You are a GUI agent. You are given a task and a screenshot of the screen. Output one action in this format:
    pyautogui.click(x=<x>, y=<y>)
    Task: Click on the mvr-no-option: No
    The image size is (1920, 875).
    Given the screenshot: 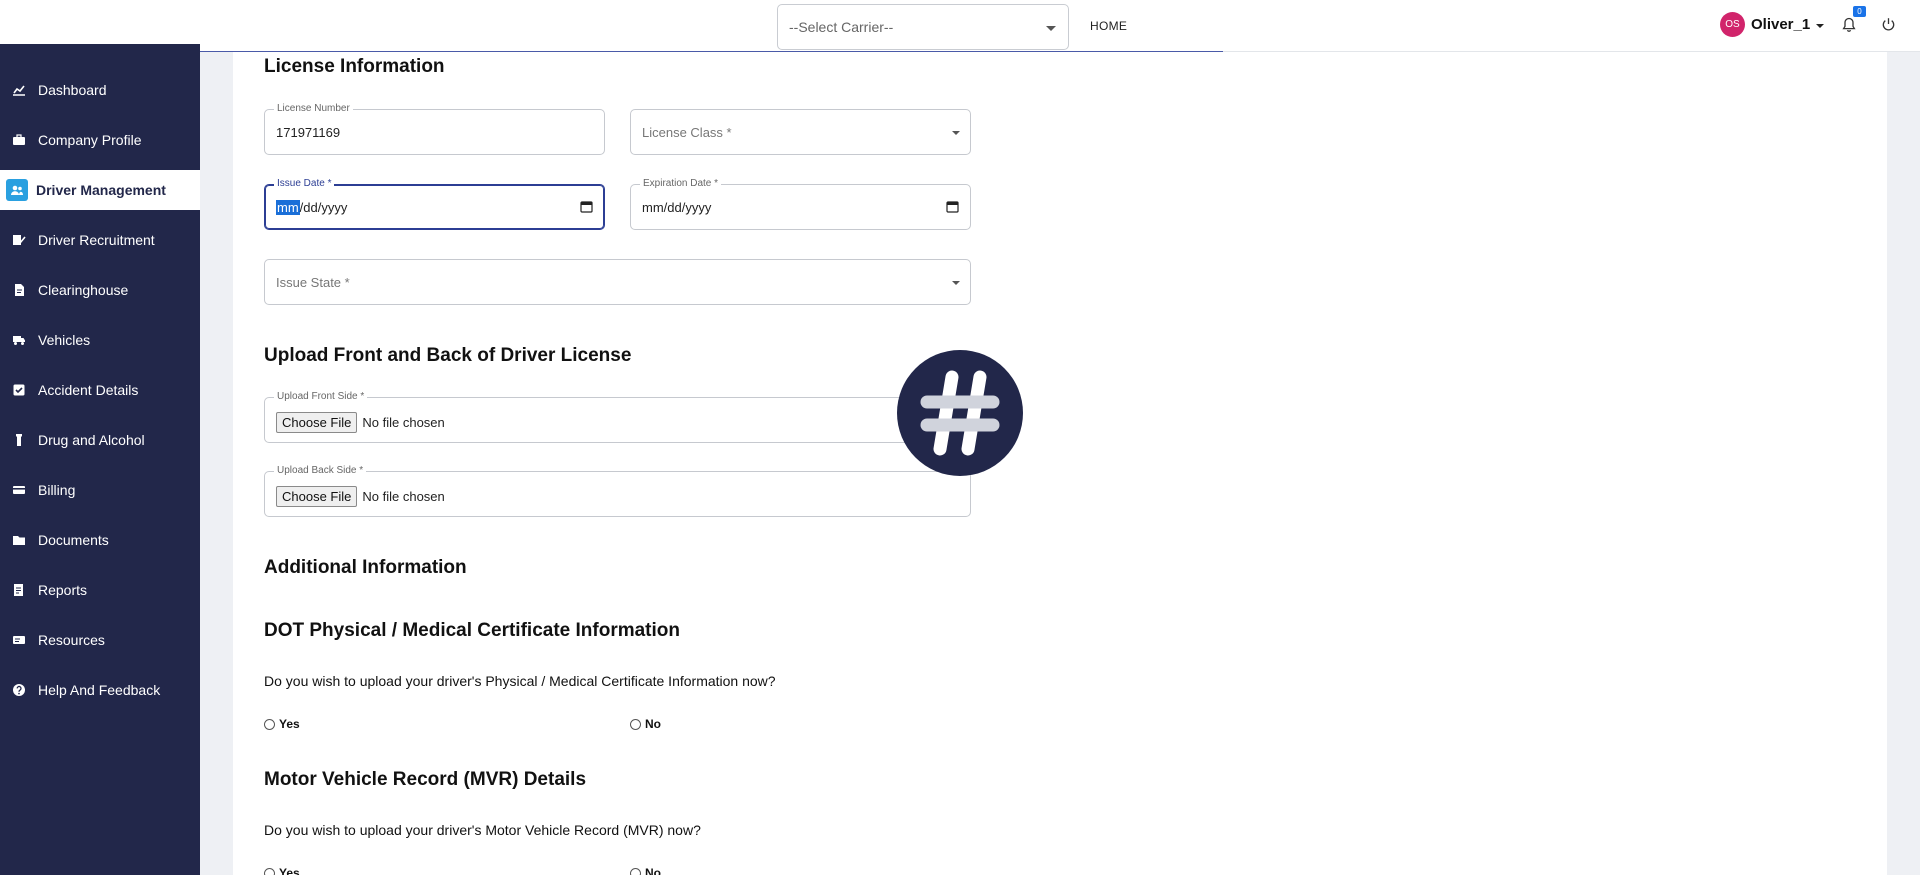 What is the action you would take?
    pyautogui.click(x=645, y=870)
    